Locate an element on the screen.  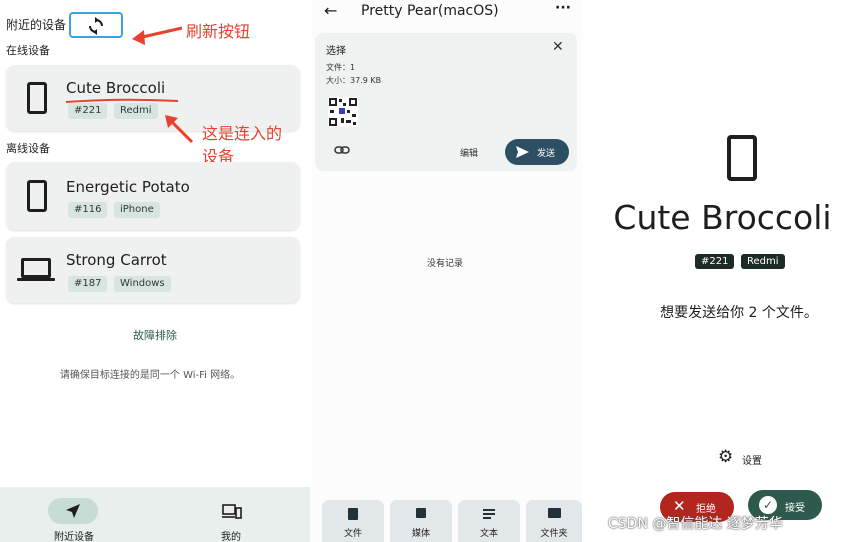
device-id-chip: #187 is located at coordinates (88, 284).